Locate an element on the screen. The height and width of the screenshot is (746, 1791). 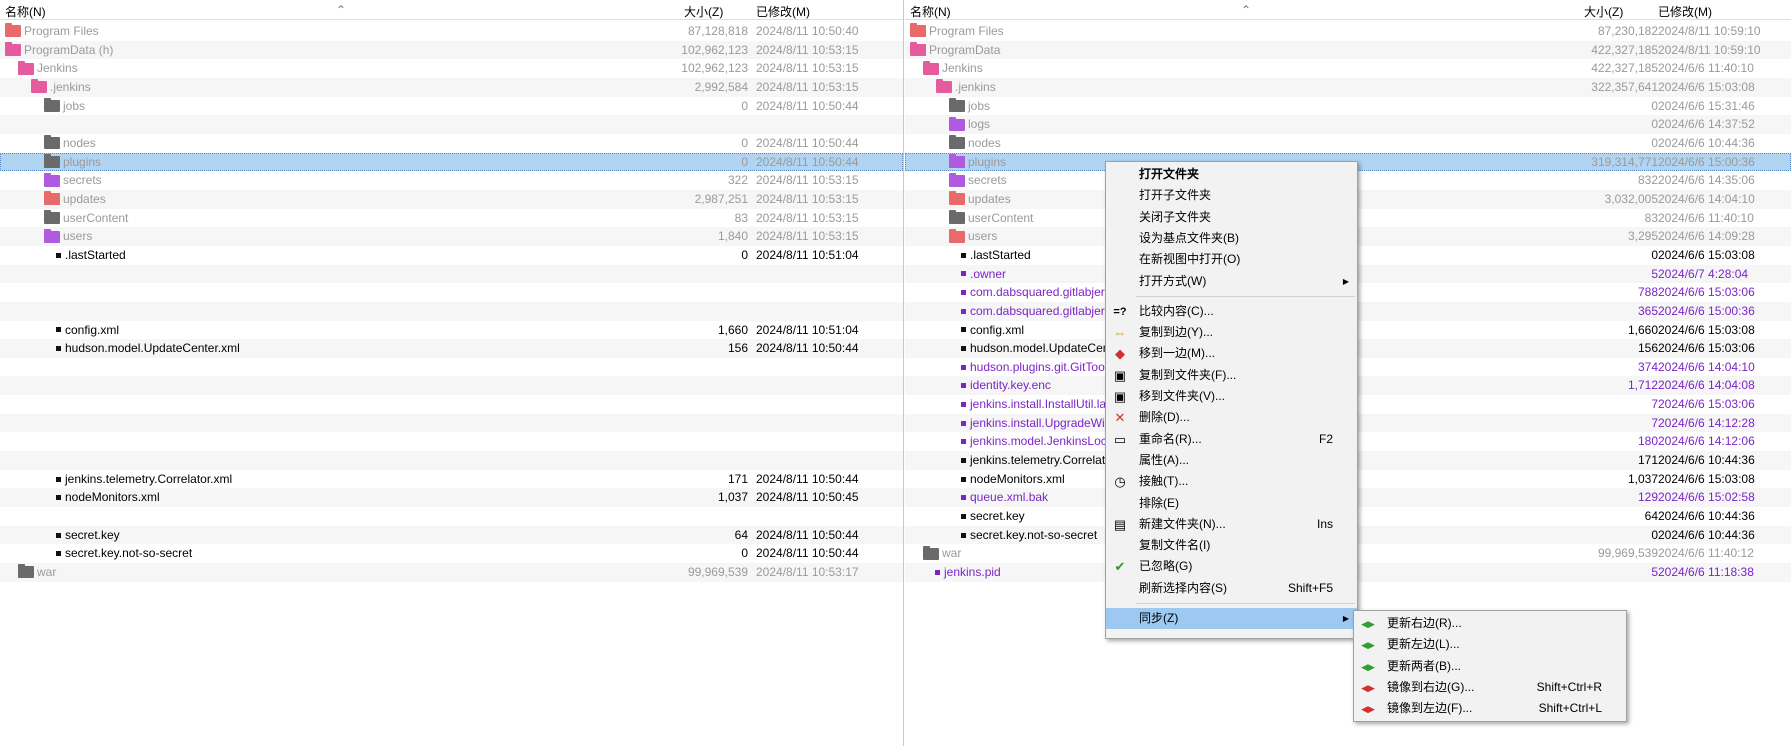
item-name-cell: ProgramData is located at coordinates (955, 50).